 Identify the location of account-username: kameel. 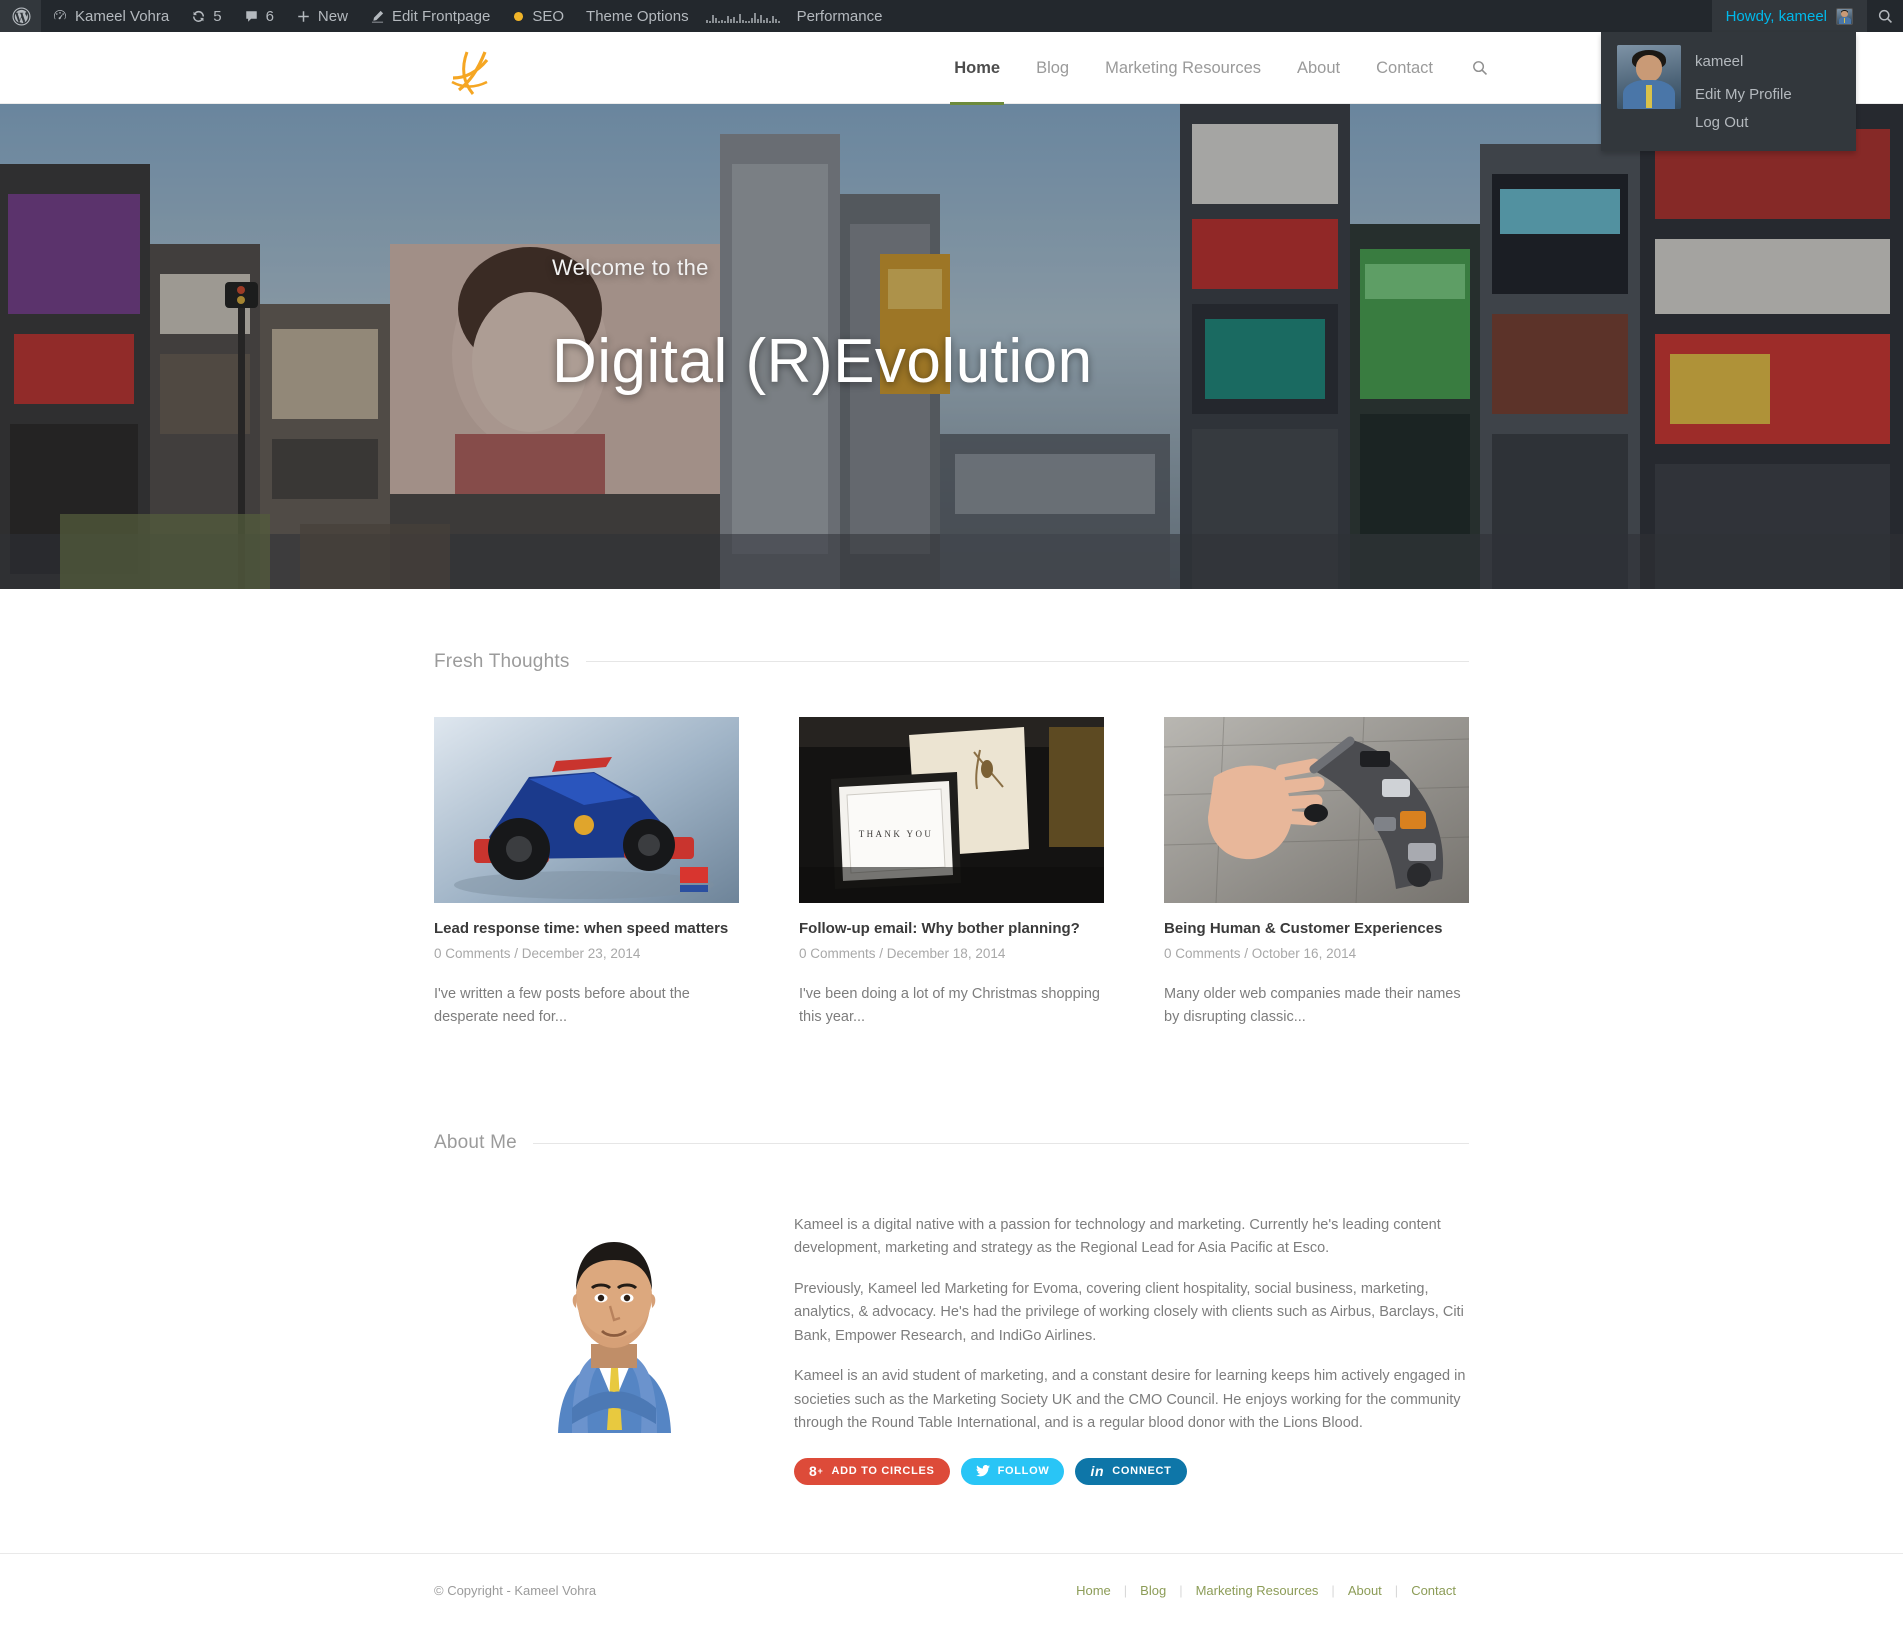
(1743, 62).